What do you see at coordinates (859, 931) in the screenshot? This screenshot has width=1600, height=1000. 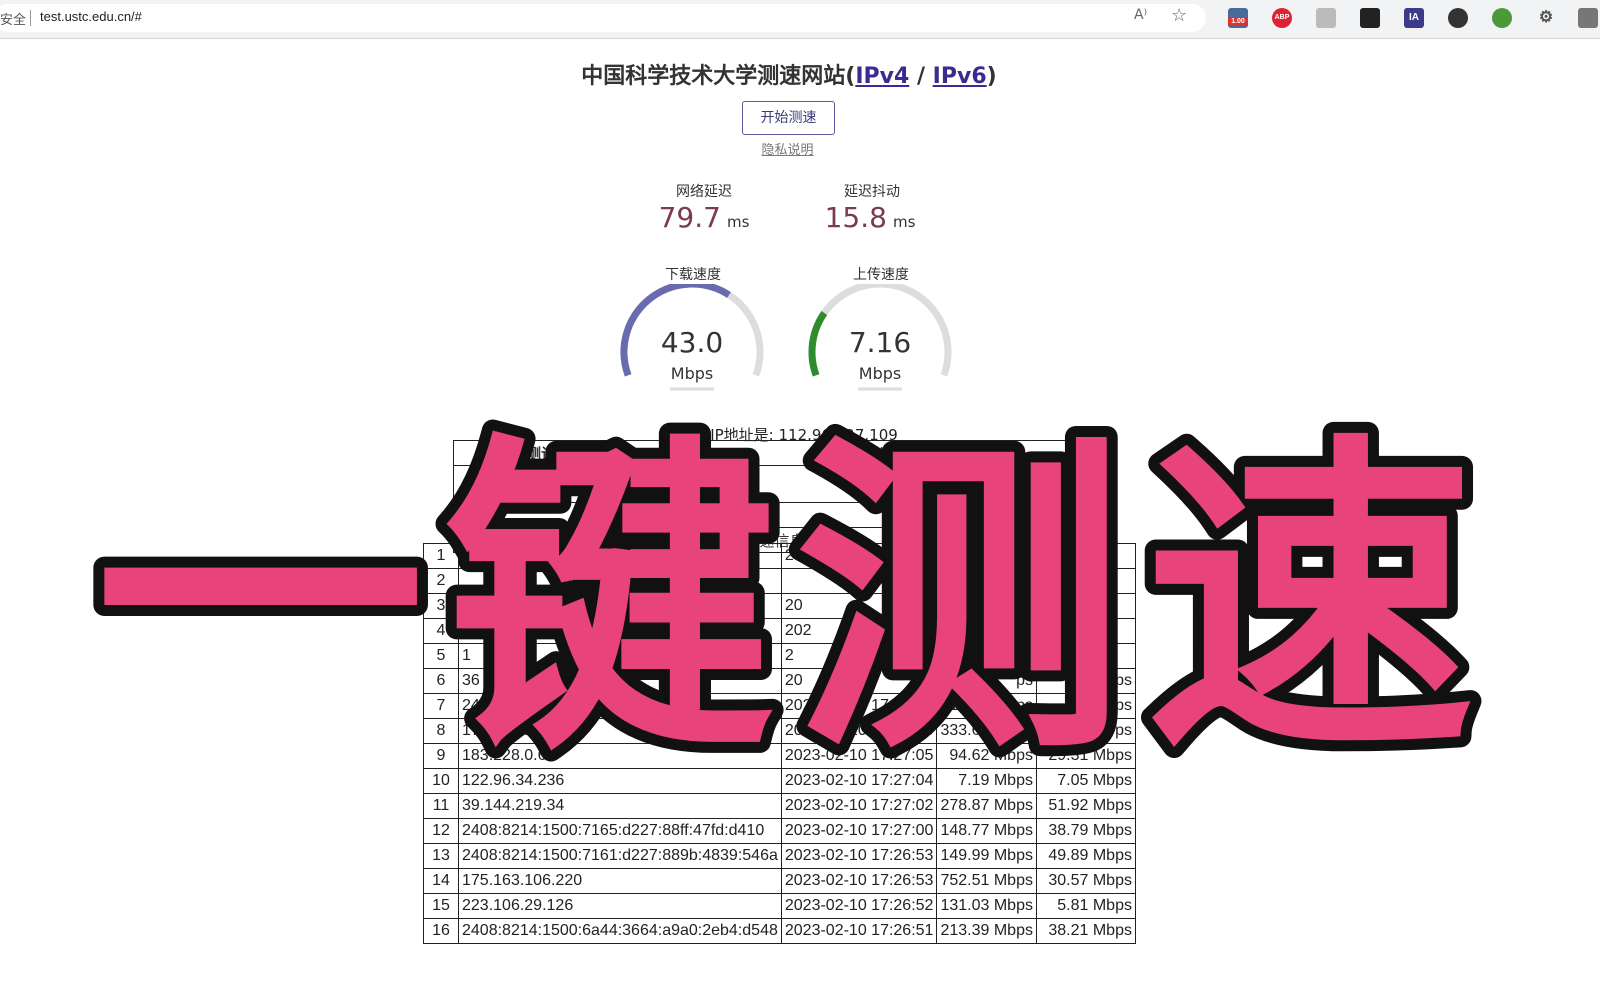 I see `history-time: 2023-02-10 17:26:51` at bounding box center [859, 931].